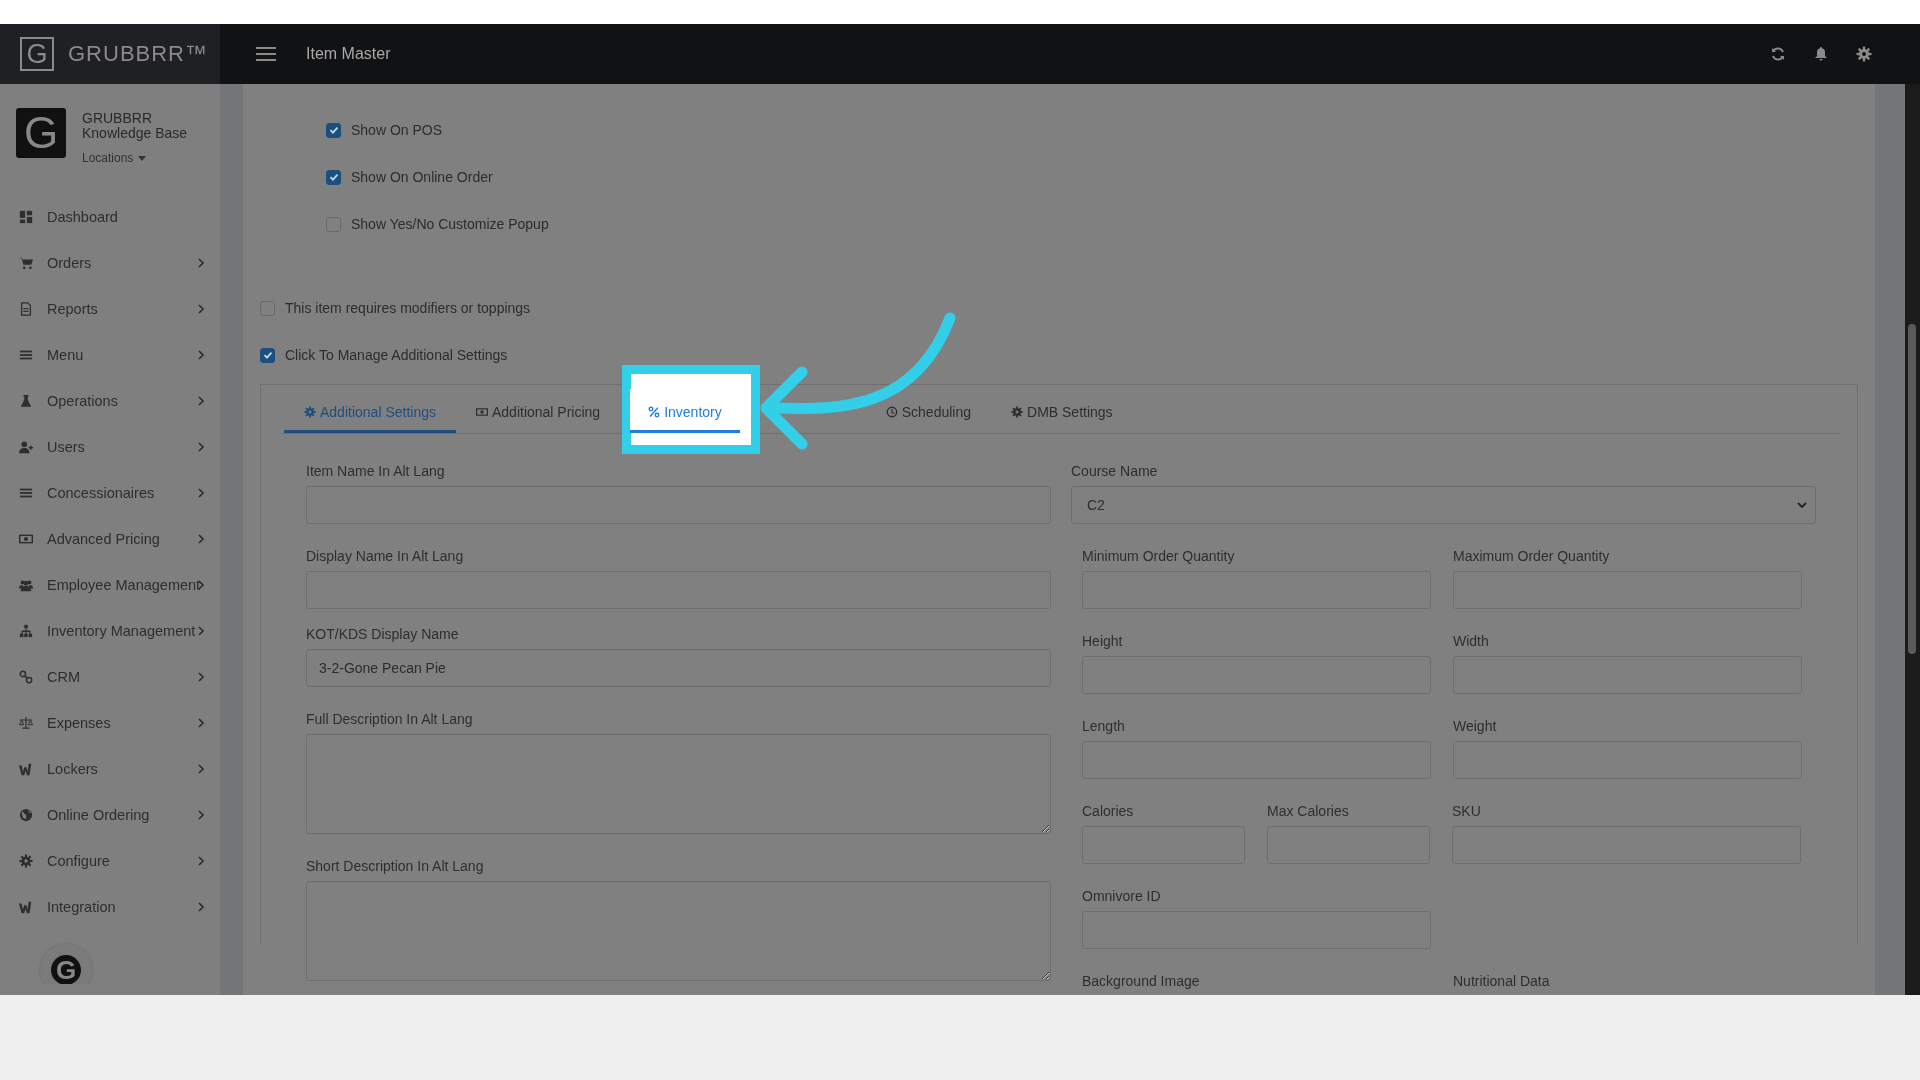 The height and width of the screenshot is (1080, 1920). Describe the element at coordinates (1115, 471) in the screenshot. I see `field-label: Course Name` at that location.